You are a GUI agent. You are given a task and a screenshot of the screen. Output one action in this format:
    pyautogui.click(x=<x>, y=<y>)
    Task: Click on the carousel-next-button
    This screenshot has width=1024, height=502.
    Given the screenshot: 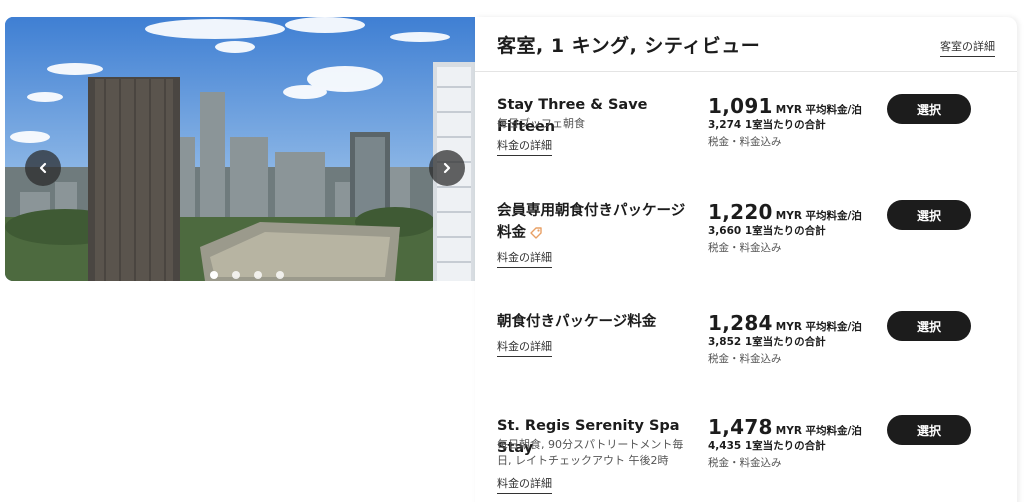 What is the action you would take?
    pyautogui.click(x=447, y=168)
    